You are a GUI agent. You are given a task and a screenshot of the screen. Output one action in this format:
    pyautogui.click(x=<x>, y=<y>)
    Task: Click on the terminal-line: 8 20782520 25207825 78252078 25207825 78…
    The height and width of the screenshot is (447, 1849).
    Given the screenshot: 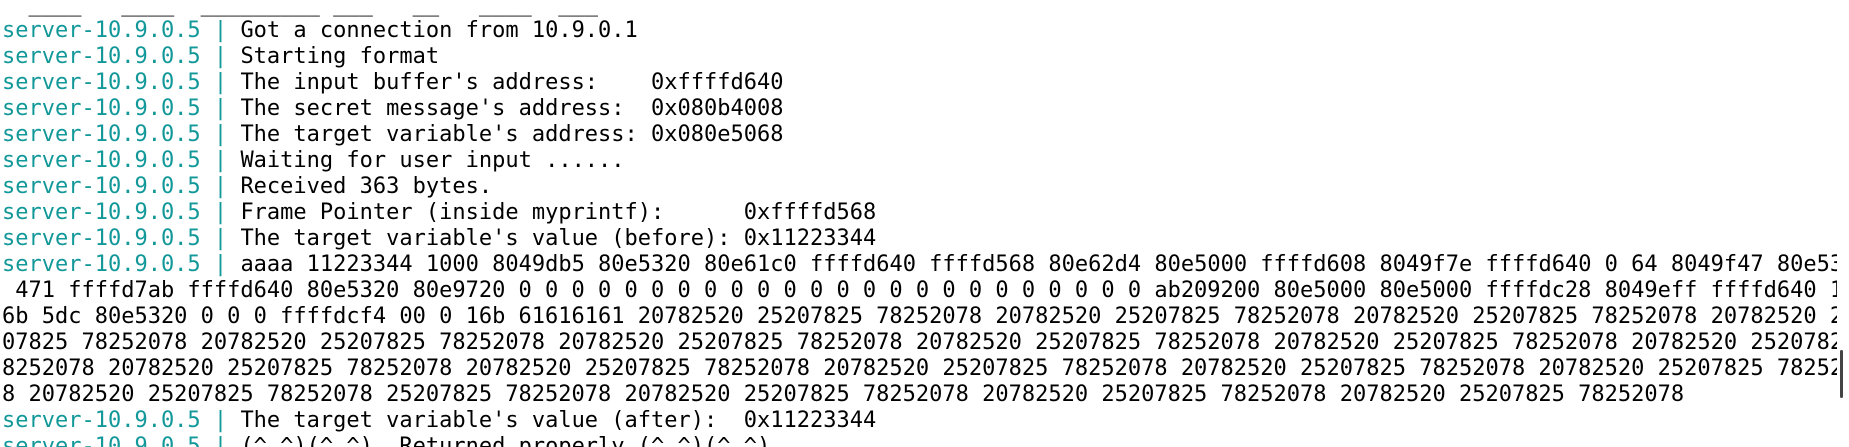 What is the action you would take?
    pyautogui.click(x=919, y=395)
    